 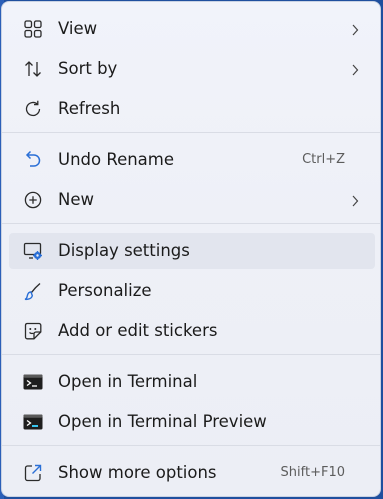 What do you see at coordinates (192, 291) in the screenshot?
I see `menu-item-personalize: Personalize` at bounding box center [192, 291].